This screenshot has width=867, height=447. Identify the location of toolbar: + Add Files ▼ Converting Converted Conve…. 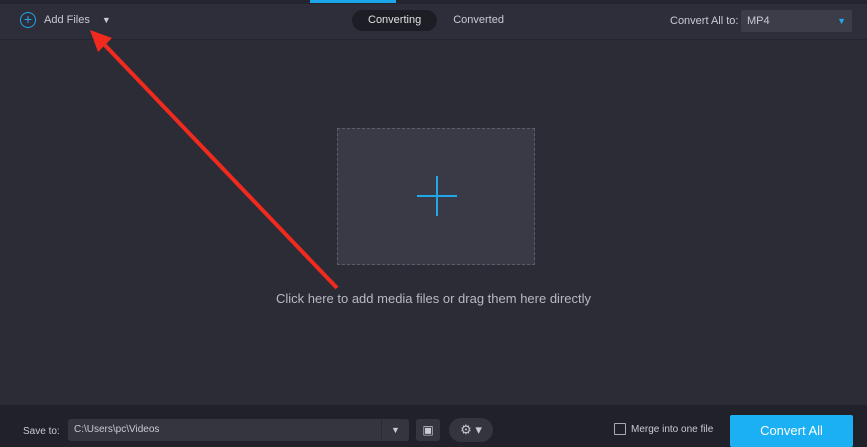
(433, 22).